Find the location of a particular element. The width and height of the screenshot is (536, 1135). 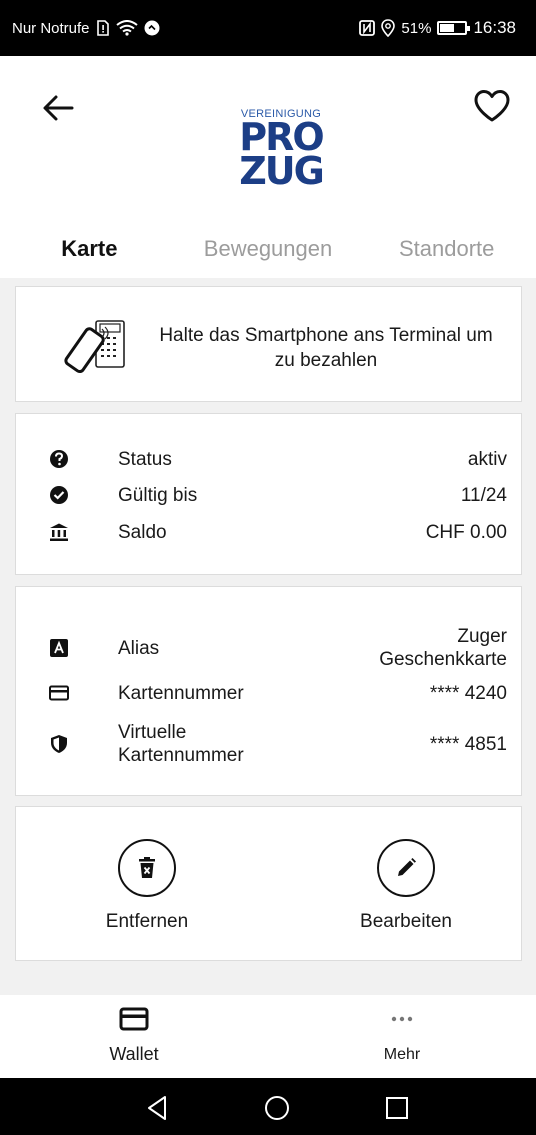

alias-value: Zuger Geschenkkarte is located at coordinates (443, 648).